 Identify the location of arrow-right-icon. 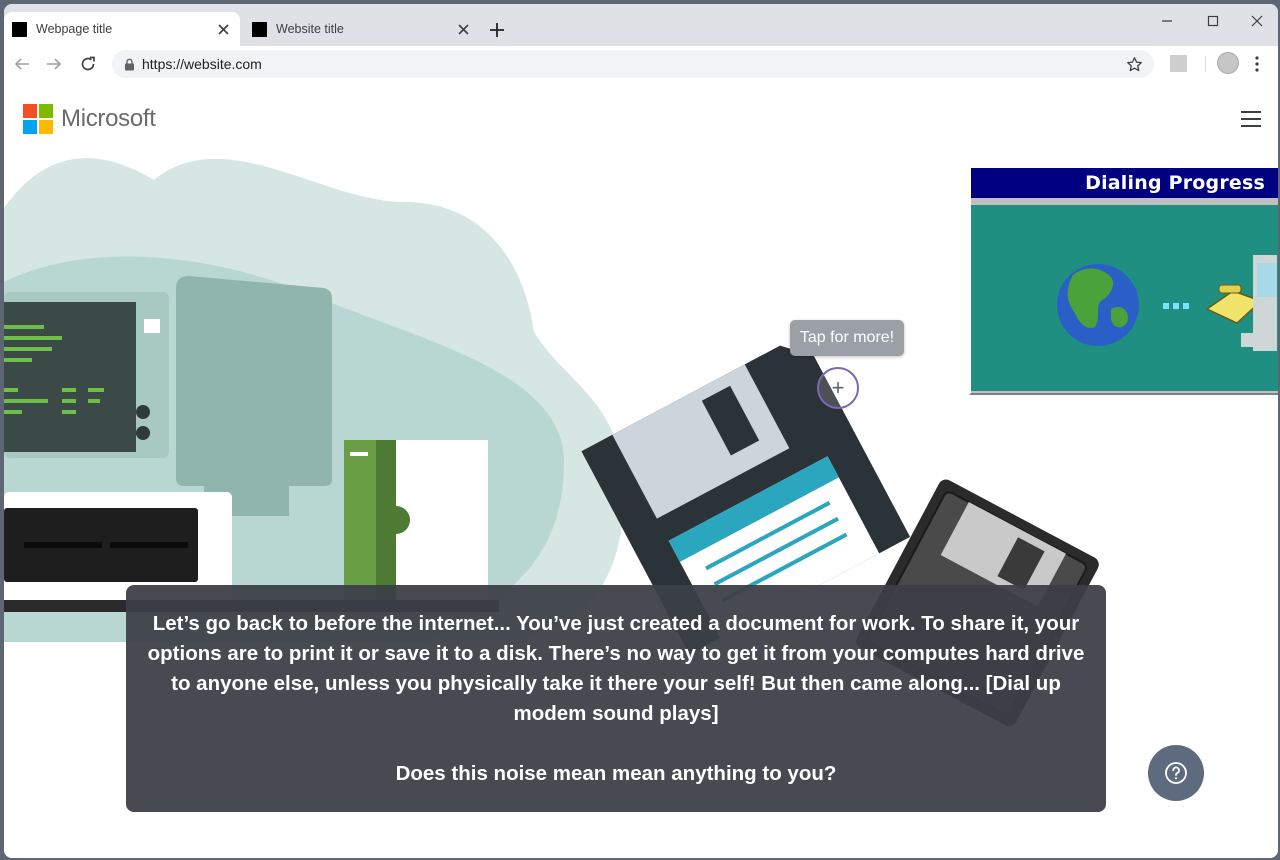
(54, 64).